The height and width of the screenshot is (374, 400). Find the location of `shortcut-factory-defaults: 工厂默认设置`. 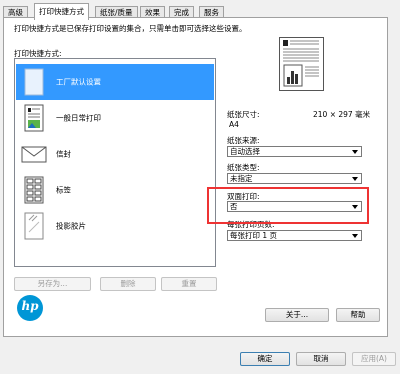

shortcut-factory-defaults: 工厂默认设置 is located at coordinates (115, 82).